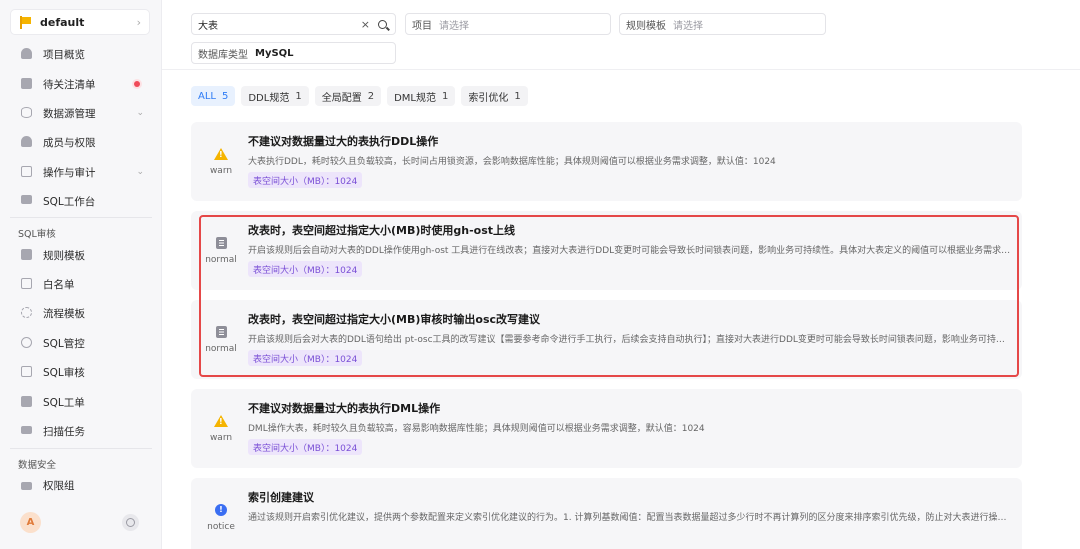  What do you see at coordinates (26, 54) in the screenshot?
I see `layers-icon` at bounding box center [26, 54].